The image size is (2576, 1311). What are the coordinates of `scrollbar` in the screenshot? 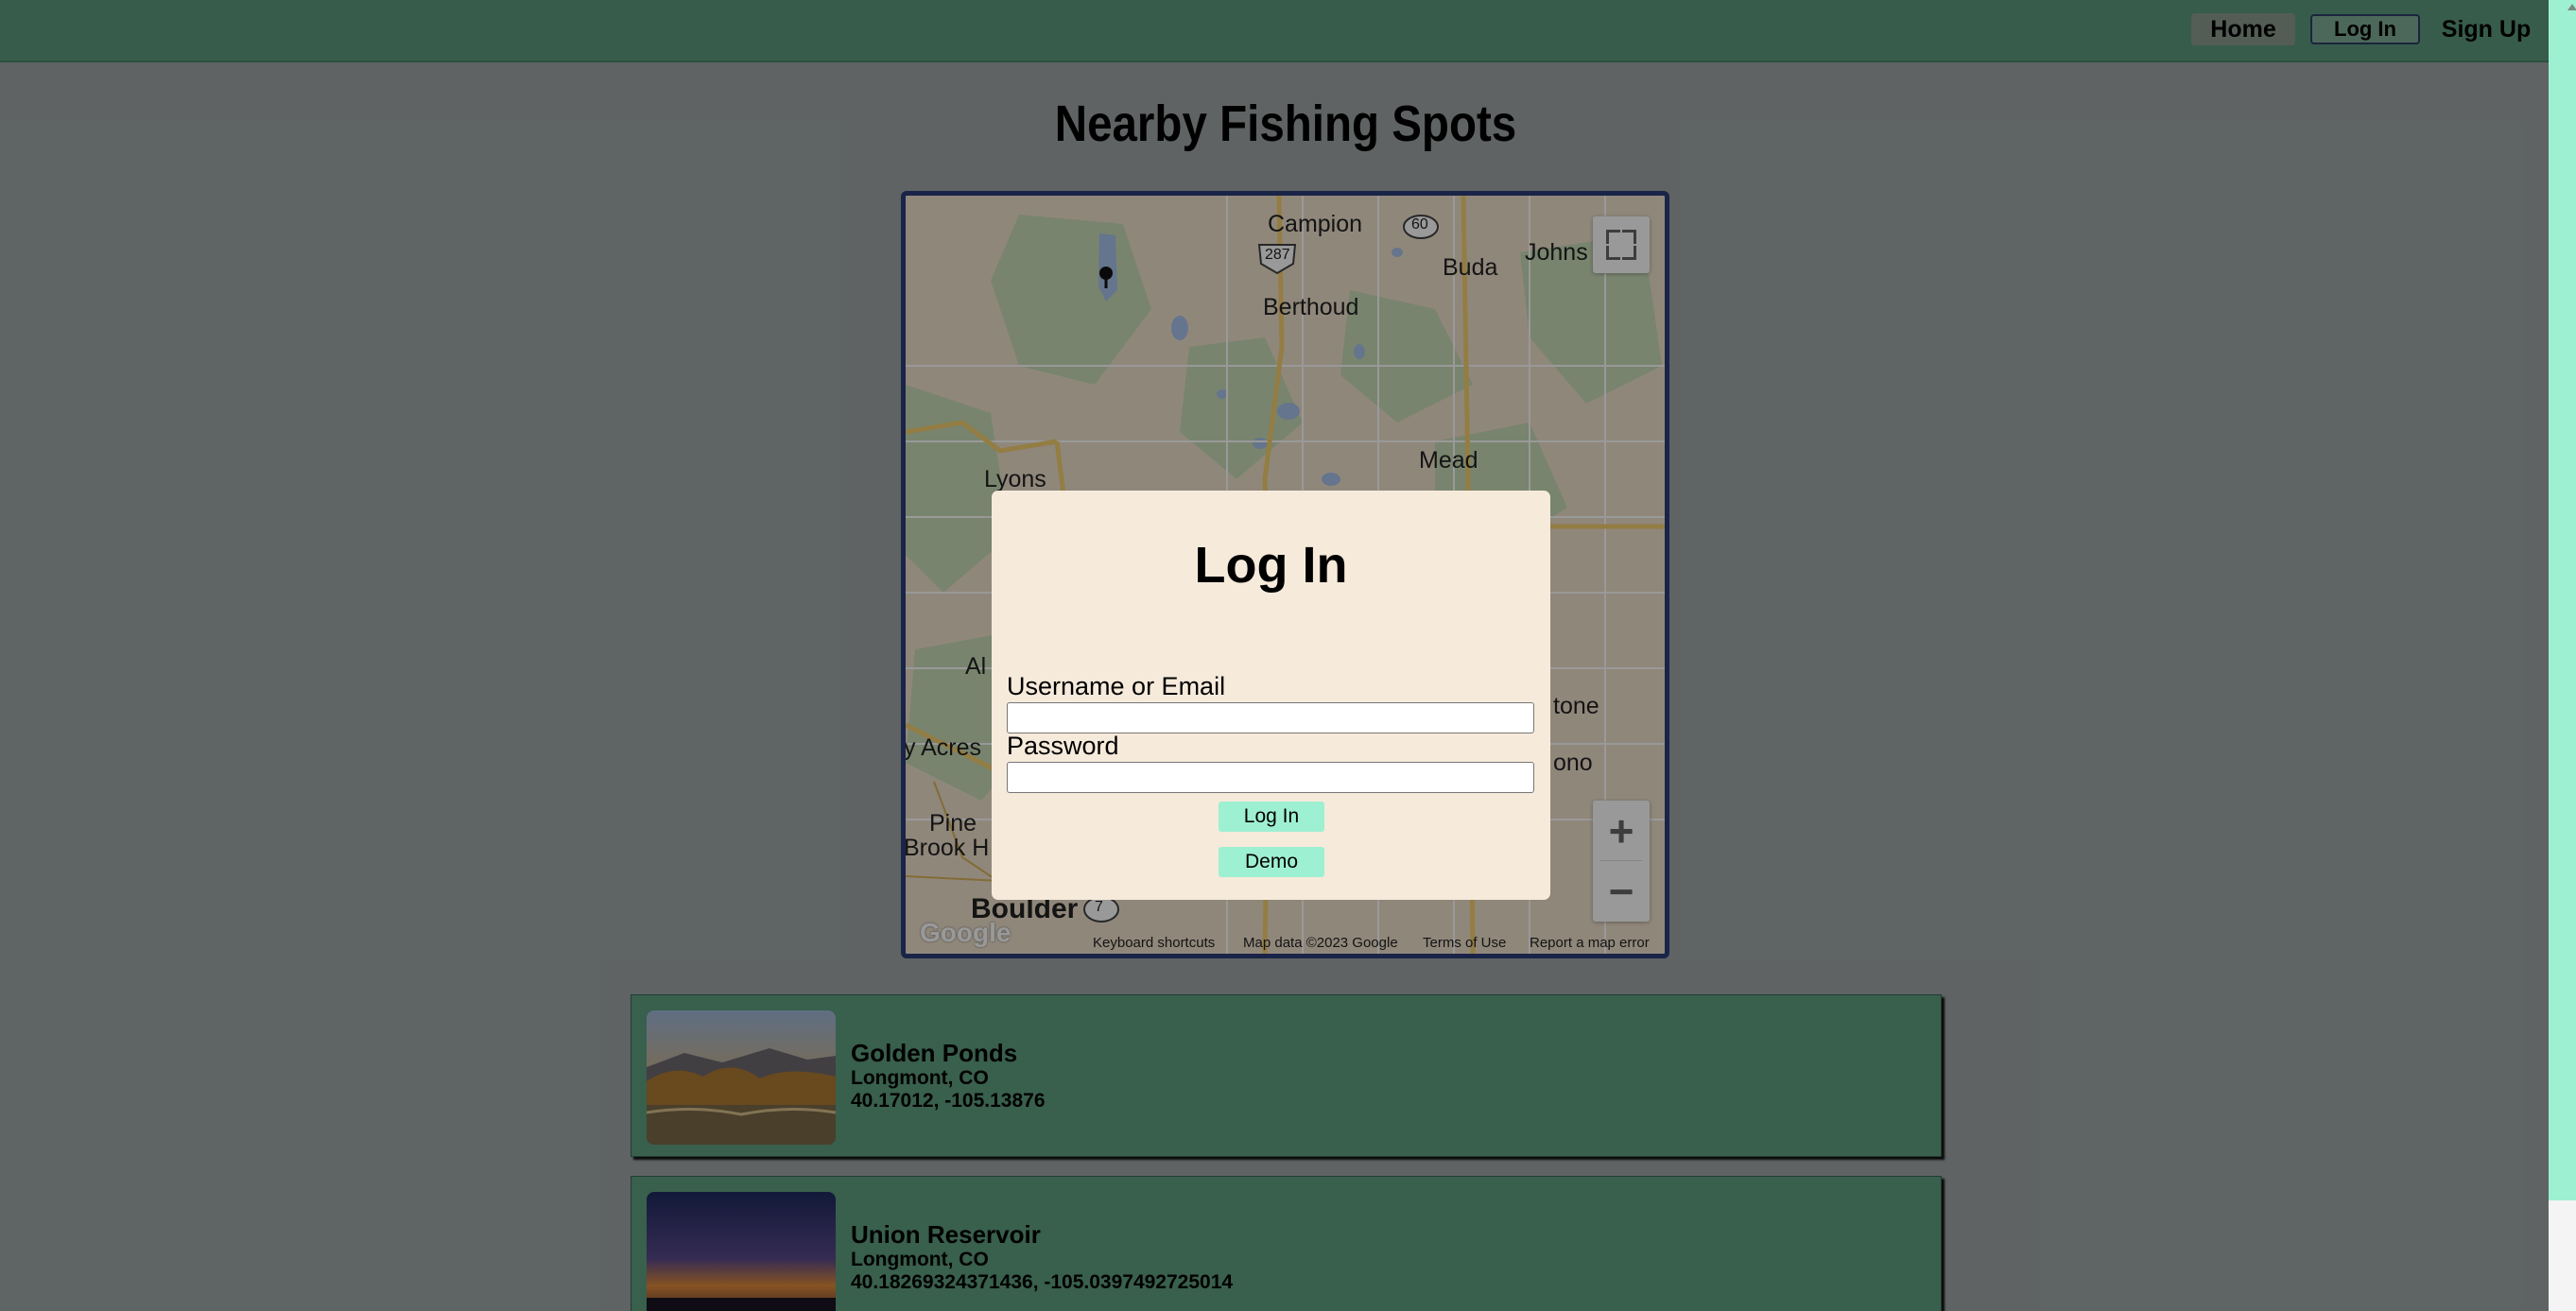 It's located at (2563, 655).